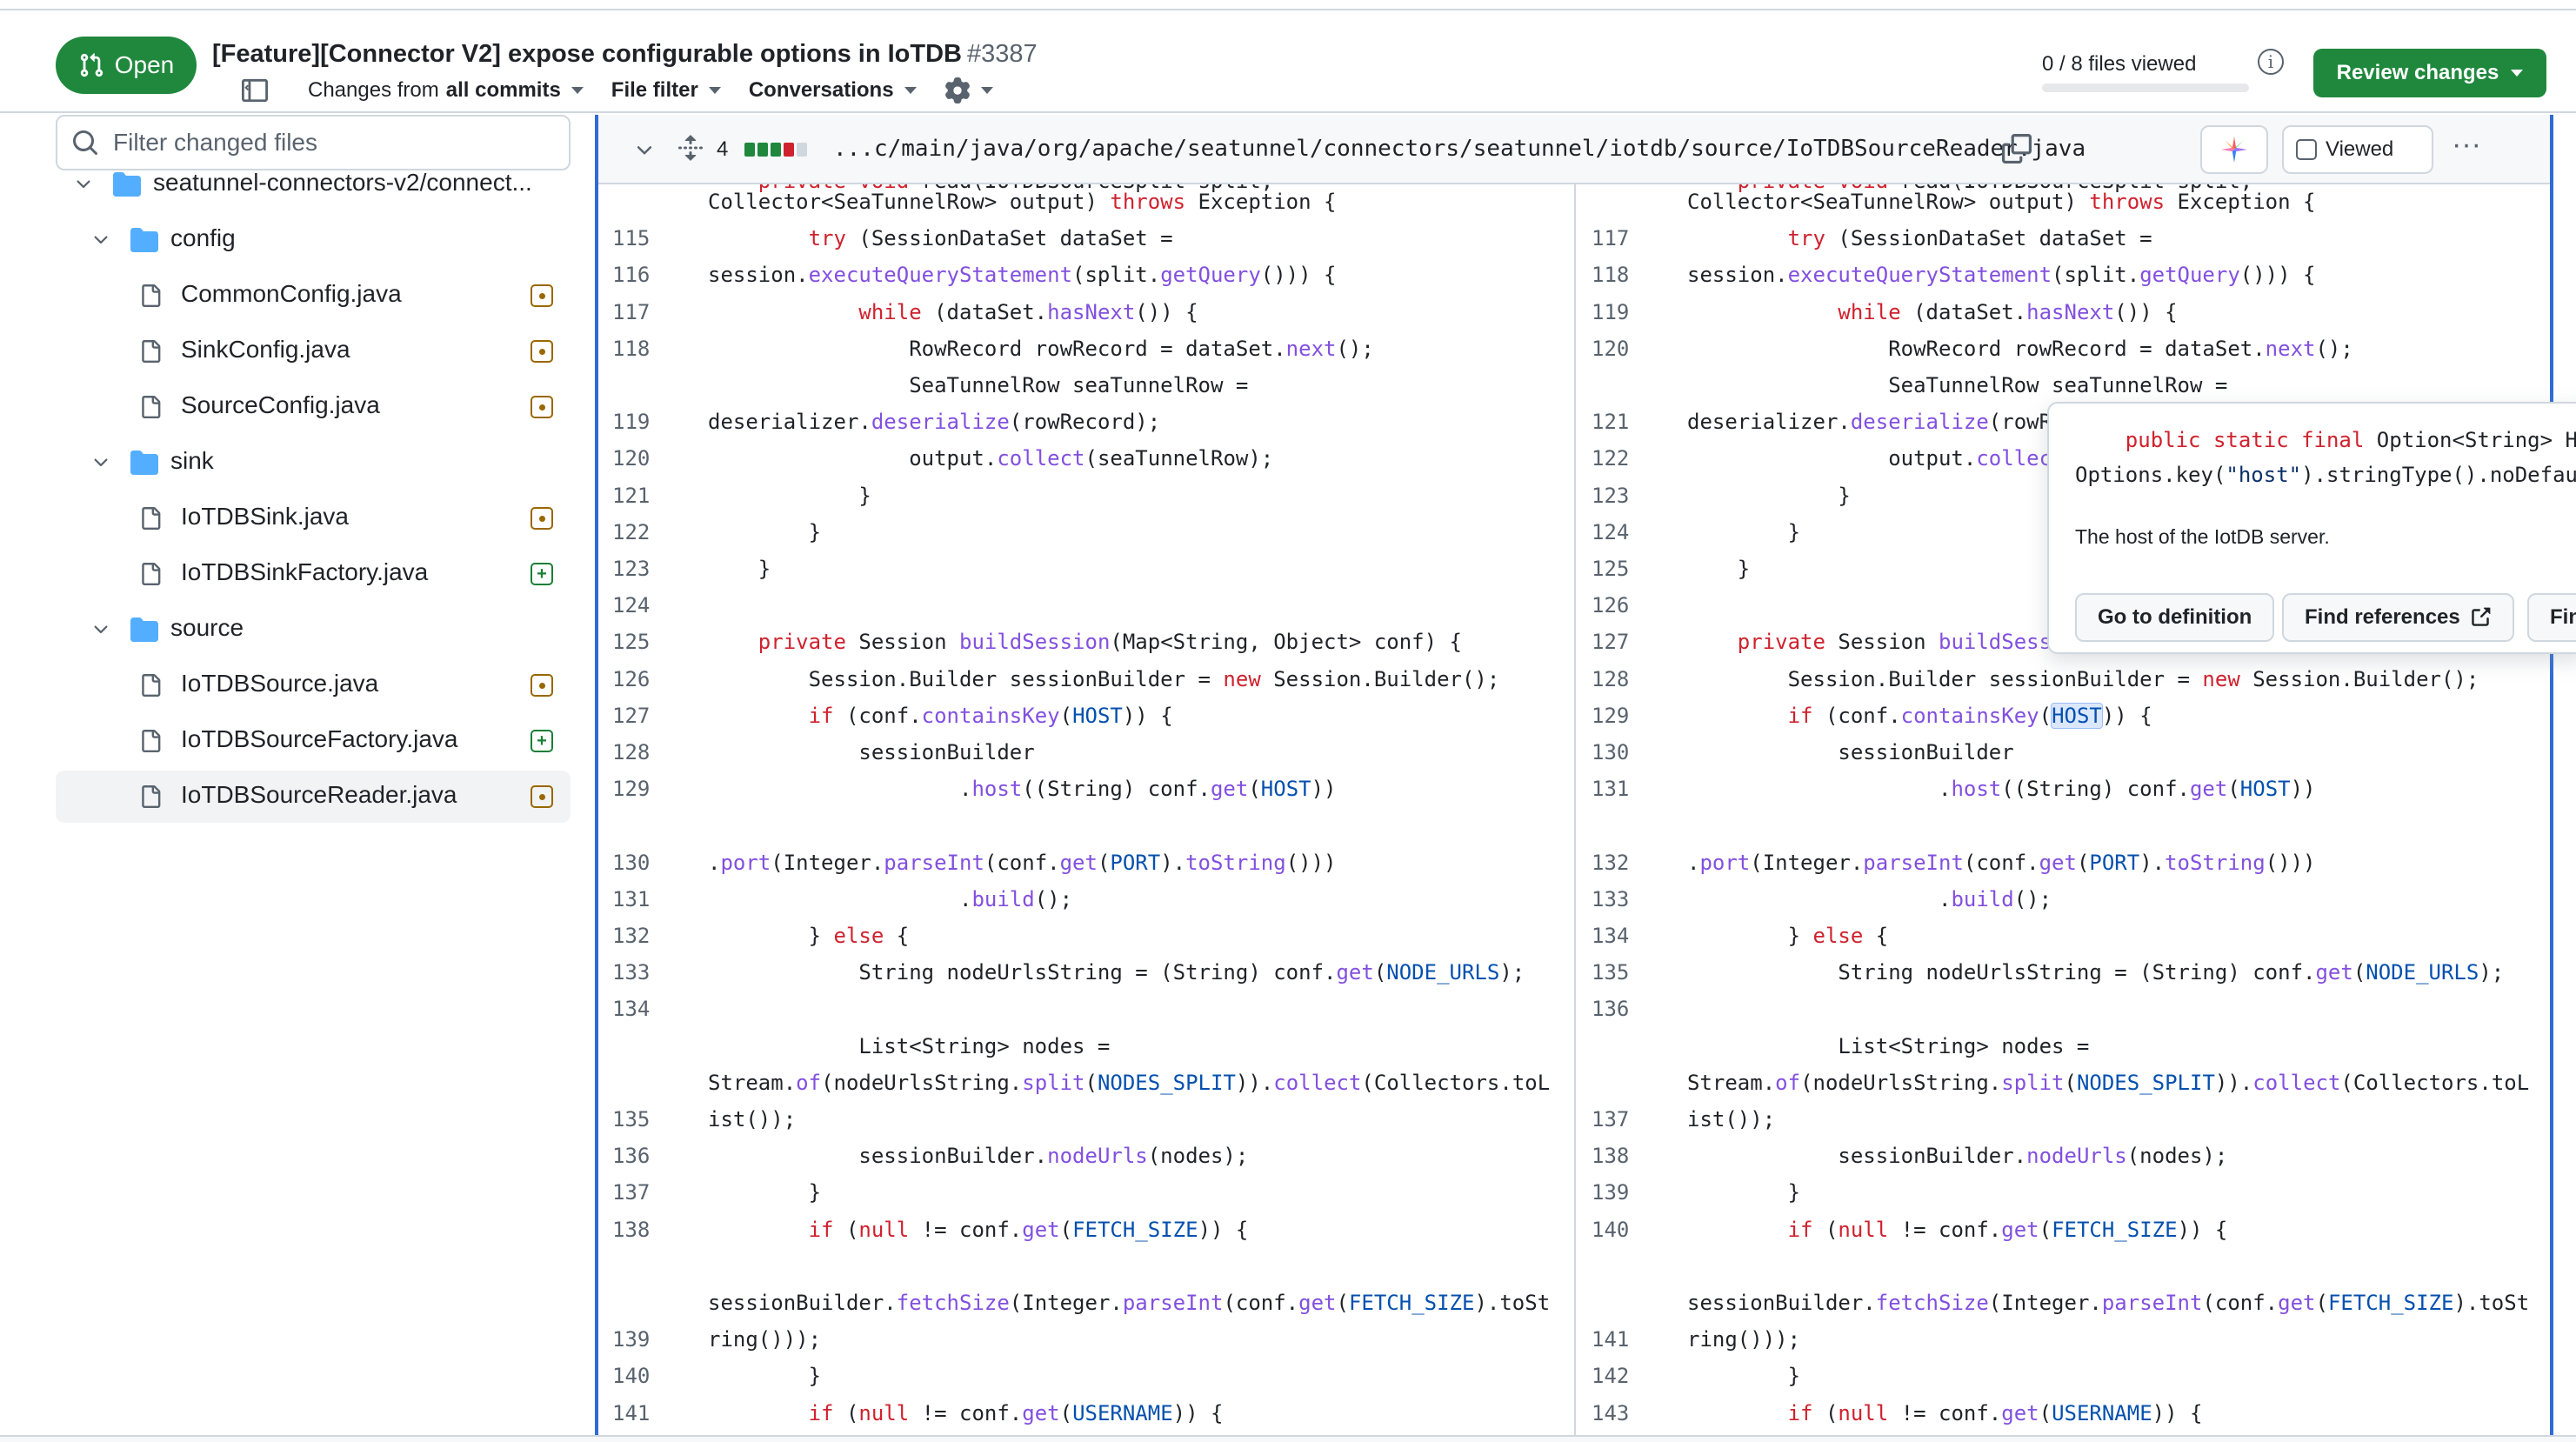  I want to click on code-text: } else {, so click(1788, 936).